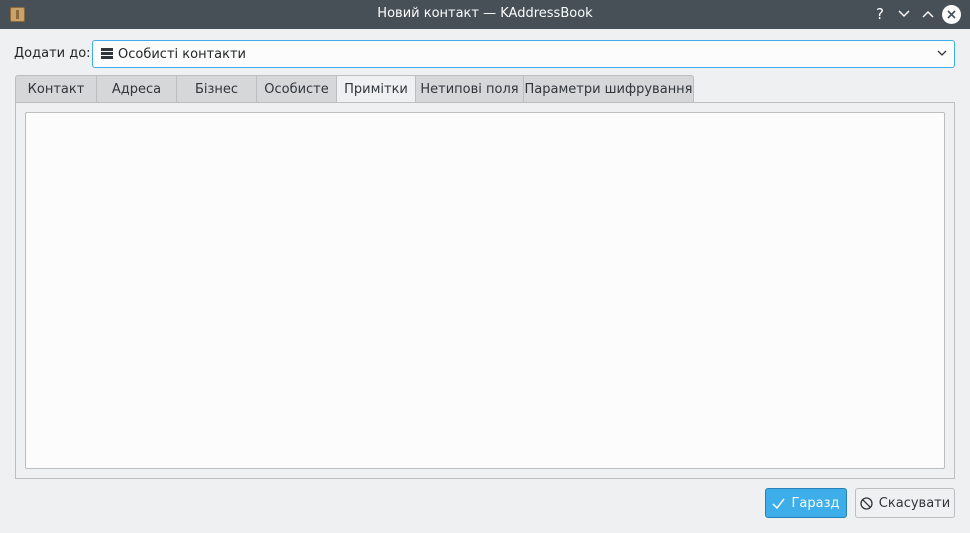 The width and height of the screenshot is (970, 533). What do you see at coordinates (296, 89) in the screenshot?
I see `tab-personal: Особисте` at bounding box center [296, 89].